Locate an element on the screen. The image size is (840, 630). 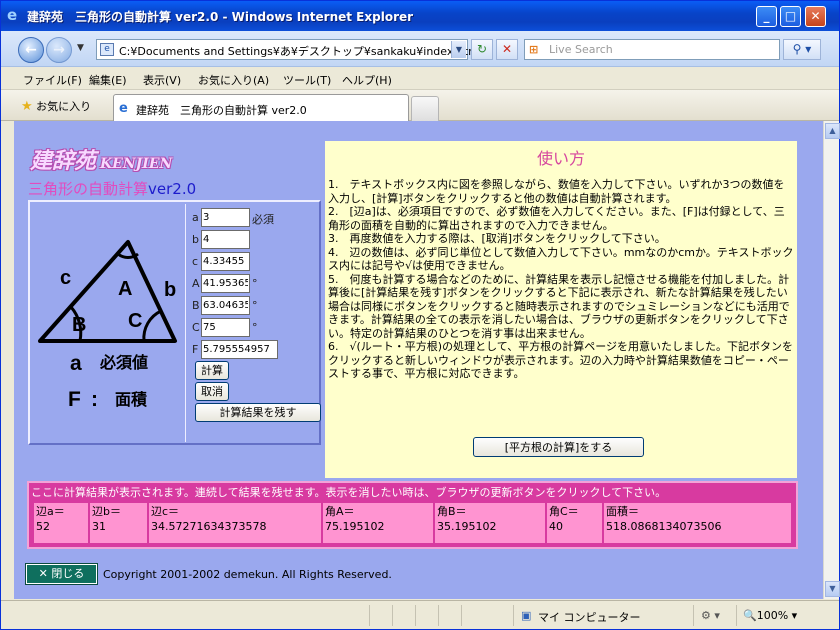
keep-results-button: 計算結果を残す is located at coordinates (258, 412).